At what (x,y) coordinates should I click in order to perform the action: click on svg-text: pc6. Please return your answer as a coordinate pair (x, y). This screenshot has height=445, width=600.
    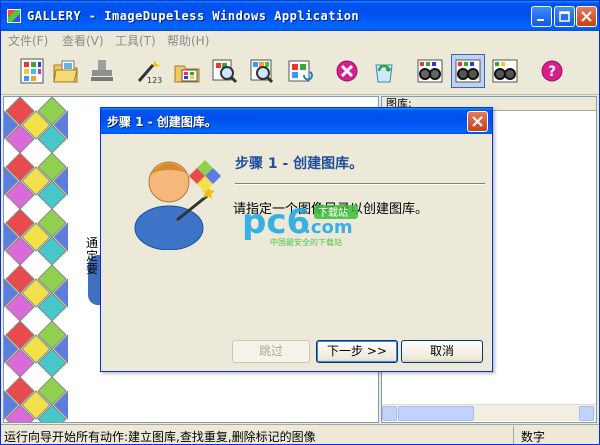
    Looking at the image, I should click on (276, 222).